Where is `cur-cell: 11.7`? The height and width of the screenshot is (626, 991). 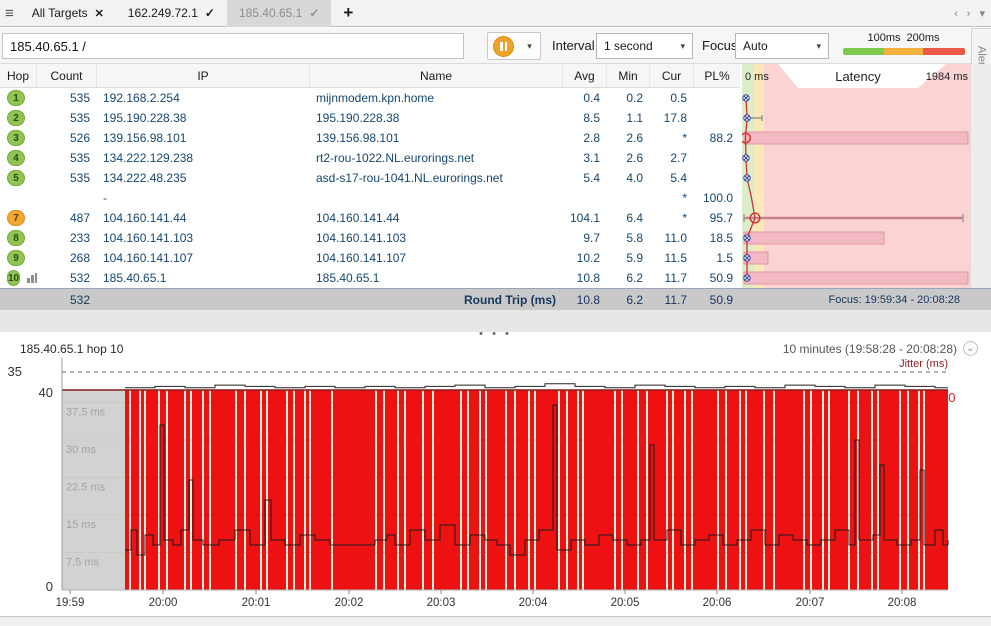
cur-cell: 11.7 is located at coordinates (675, 278).